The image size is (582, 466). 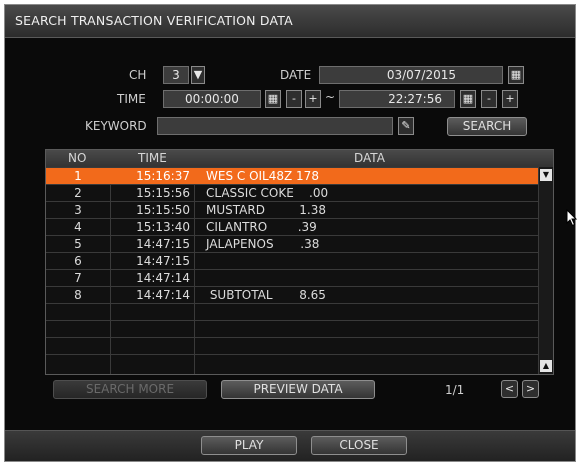 I want to click on table-row: 2 15:15:56 CLASSIC COKE .00, so click(x=292, y=192).